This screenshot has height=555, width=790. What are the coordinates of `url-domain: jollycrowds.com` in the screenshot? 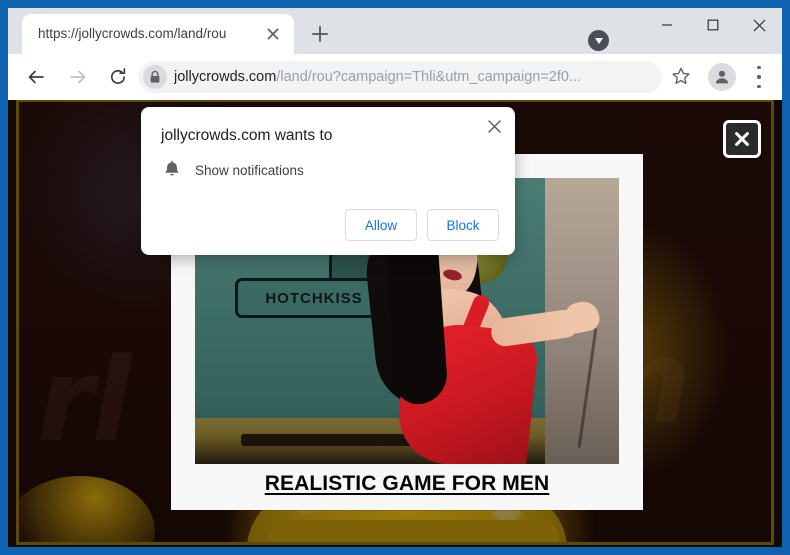 It's located at (225, 77).